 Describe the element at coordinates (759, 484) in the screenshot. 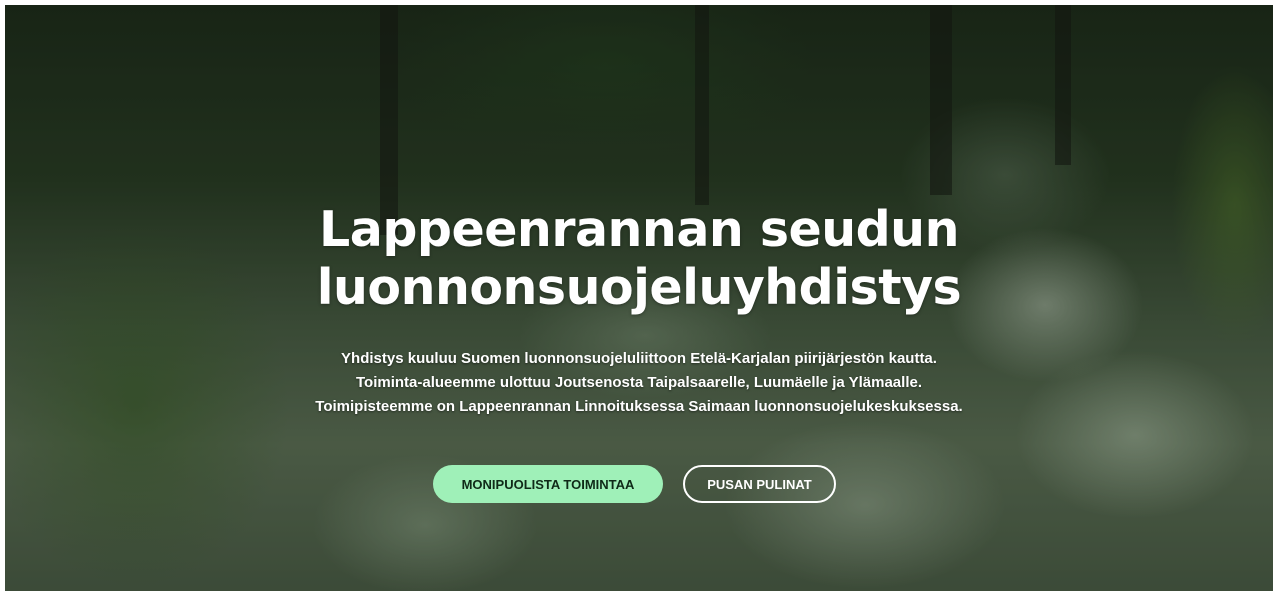

I see `pusan-pulinat-button: PUSAN PULINAT` at that location.